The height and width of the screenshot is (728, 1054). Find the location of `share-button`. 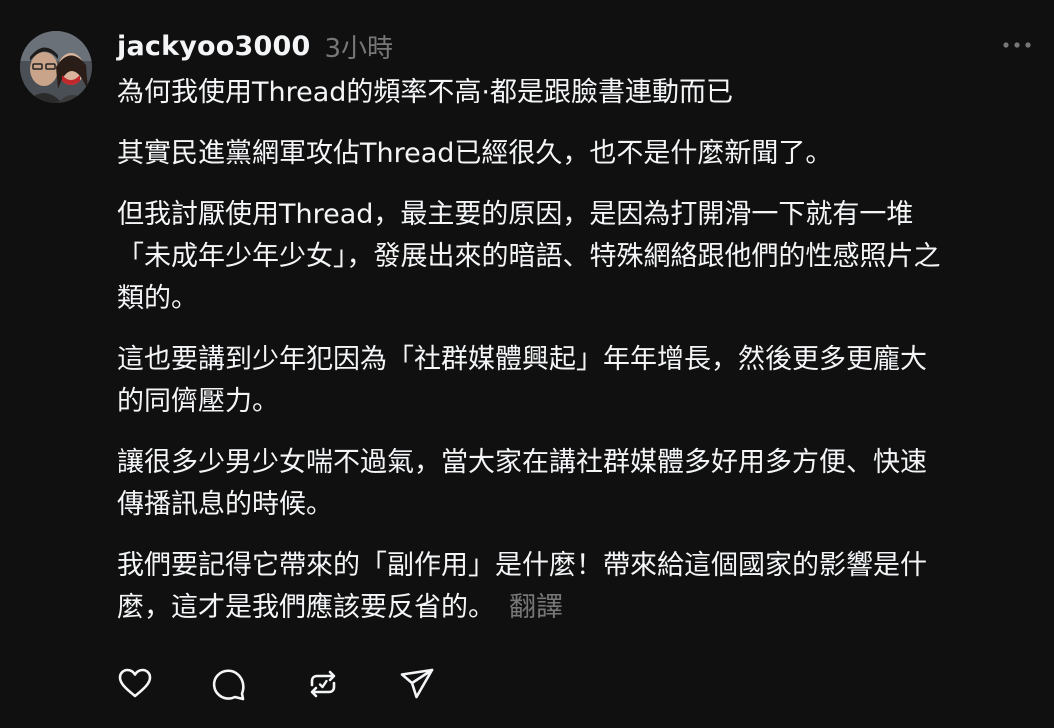

share-button is located at coordinates (417, 684).